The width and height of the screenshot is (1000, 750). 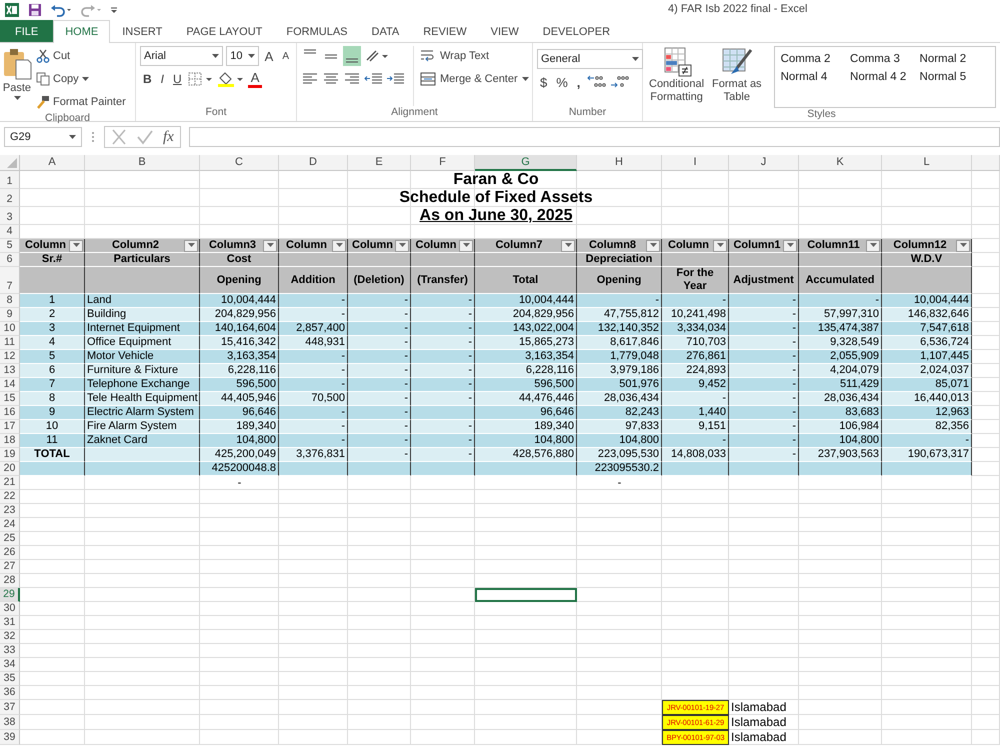 I want to click on column-header: J, so click(x=764, y=163).